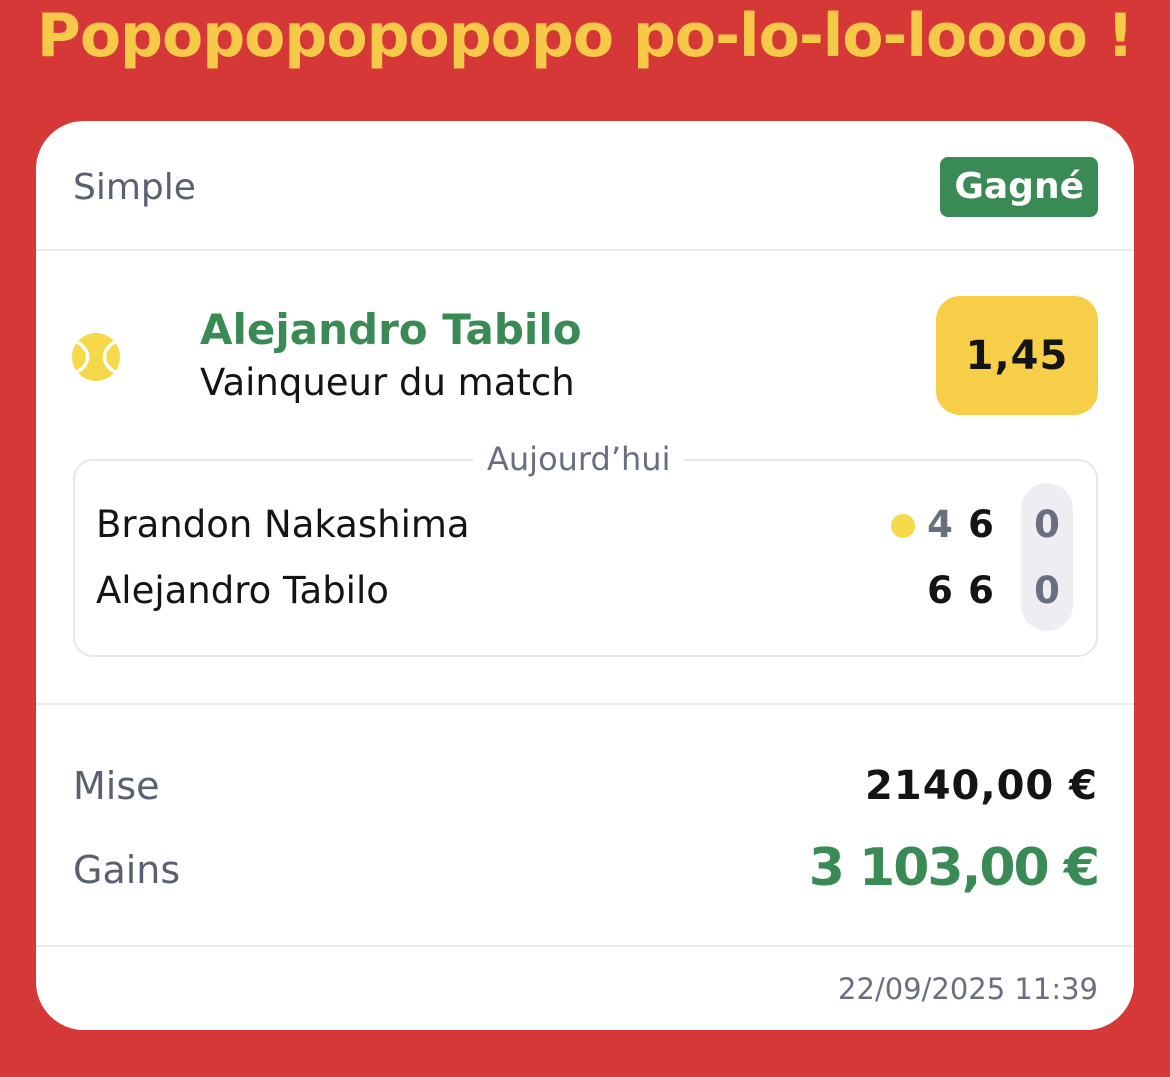  I want to click on serving-indicator-icon, so click(903, 526).